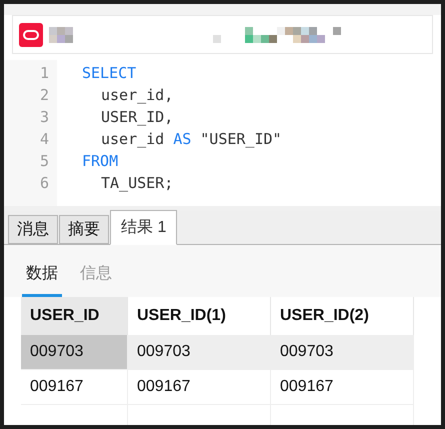 The height and width of the screenshot is (429, 445). I want to click on line-number: 1, so click(44, 73).